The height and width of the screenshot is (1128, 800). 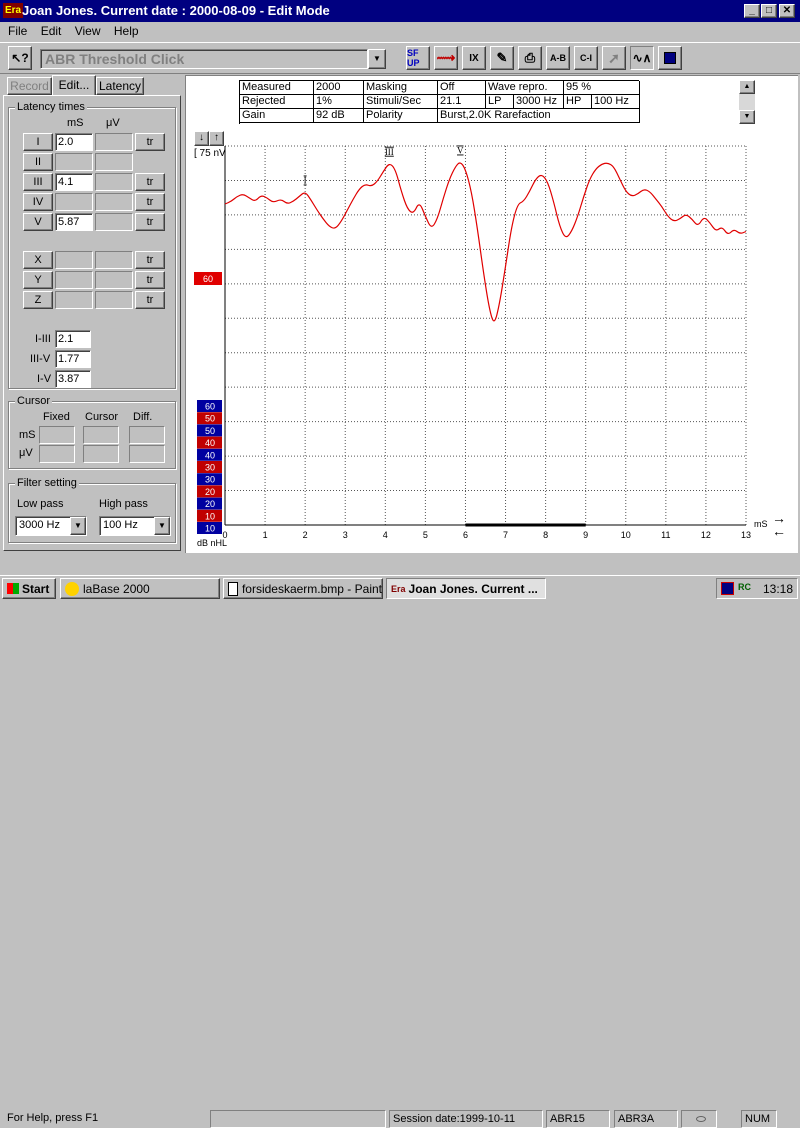 What do you see at coordinates (150, 182) in the screenshot?
I see `tr-button-iii: tr` at bounding box center [150, 182].